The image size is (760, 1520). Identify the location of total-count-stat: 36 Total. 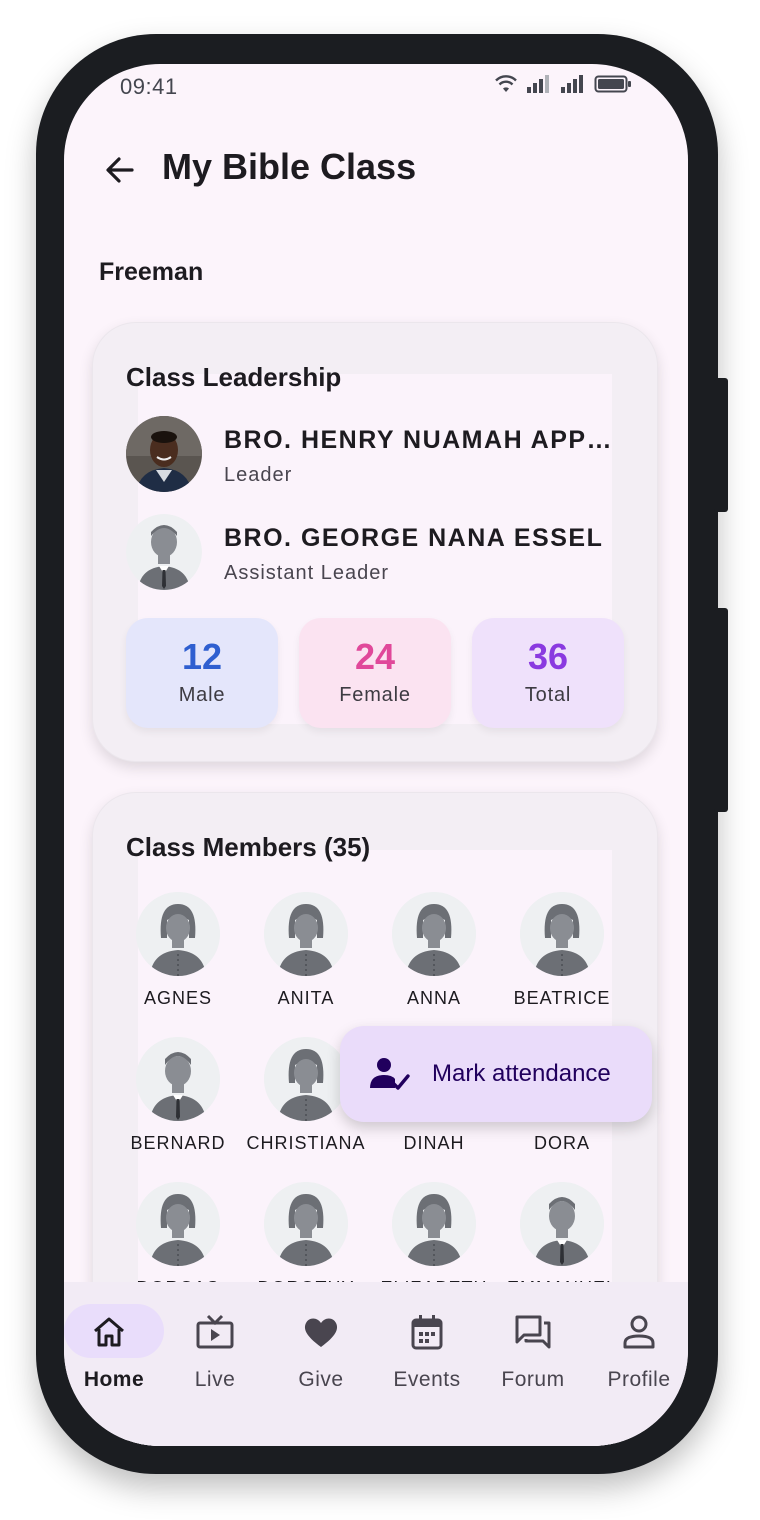
(548, 673).